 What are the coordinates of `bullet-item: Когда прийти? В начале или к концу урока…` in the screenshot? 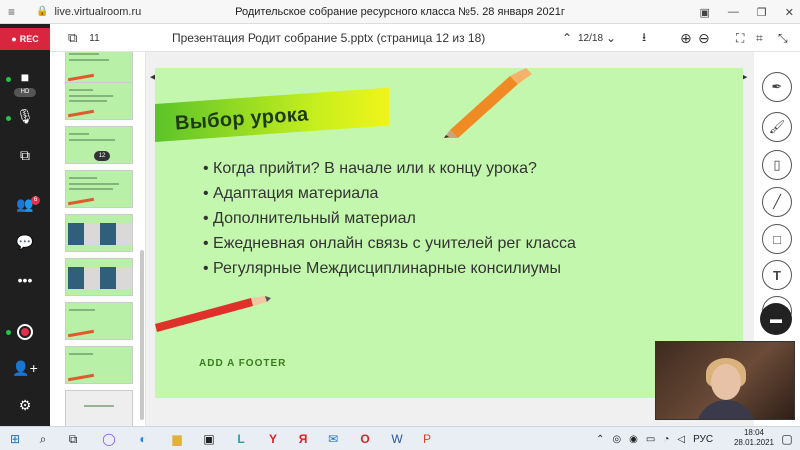 It's located at (389, 168).